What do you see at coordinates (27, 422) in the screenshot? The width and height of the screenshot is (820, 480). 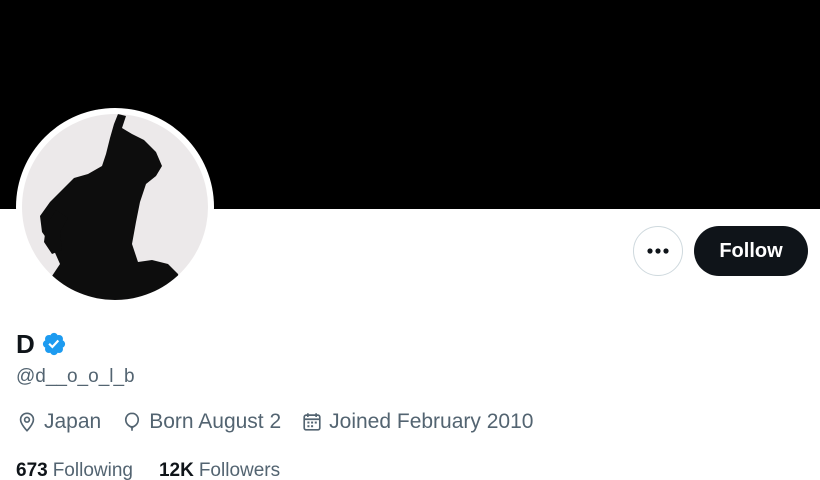 I see `map-pin-icon` at bounding box center [27, 422].